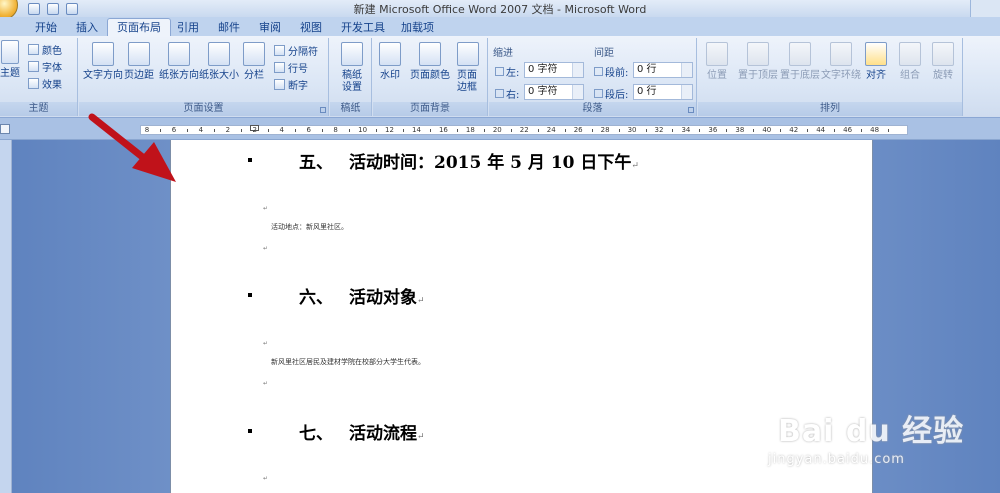  What do you see at coordinates (713, 130) in the screenshot?
I see `ruler-mark: 36` at bounding box center [713, 130].